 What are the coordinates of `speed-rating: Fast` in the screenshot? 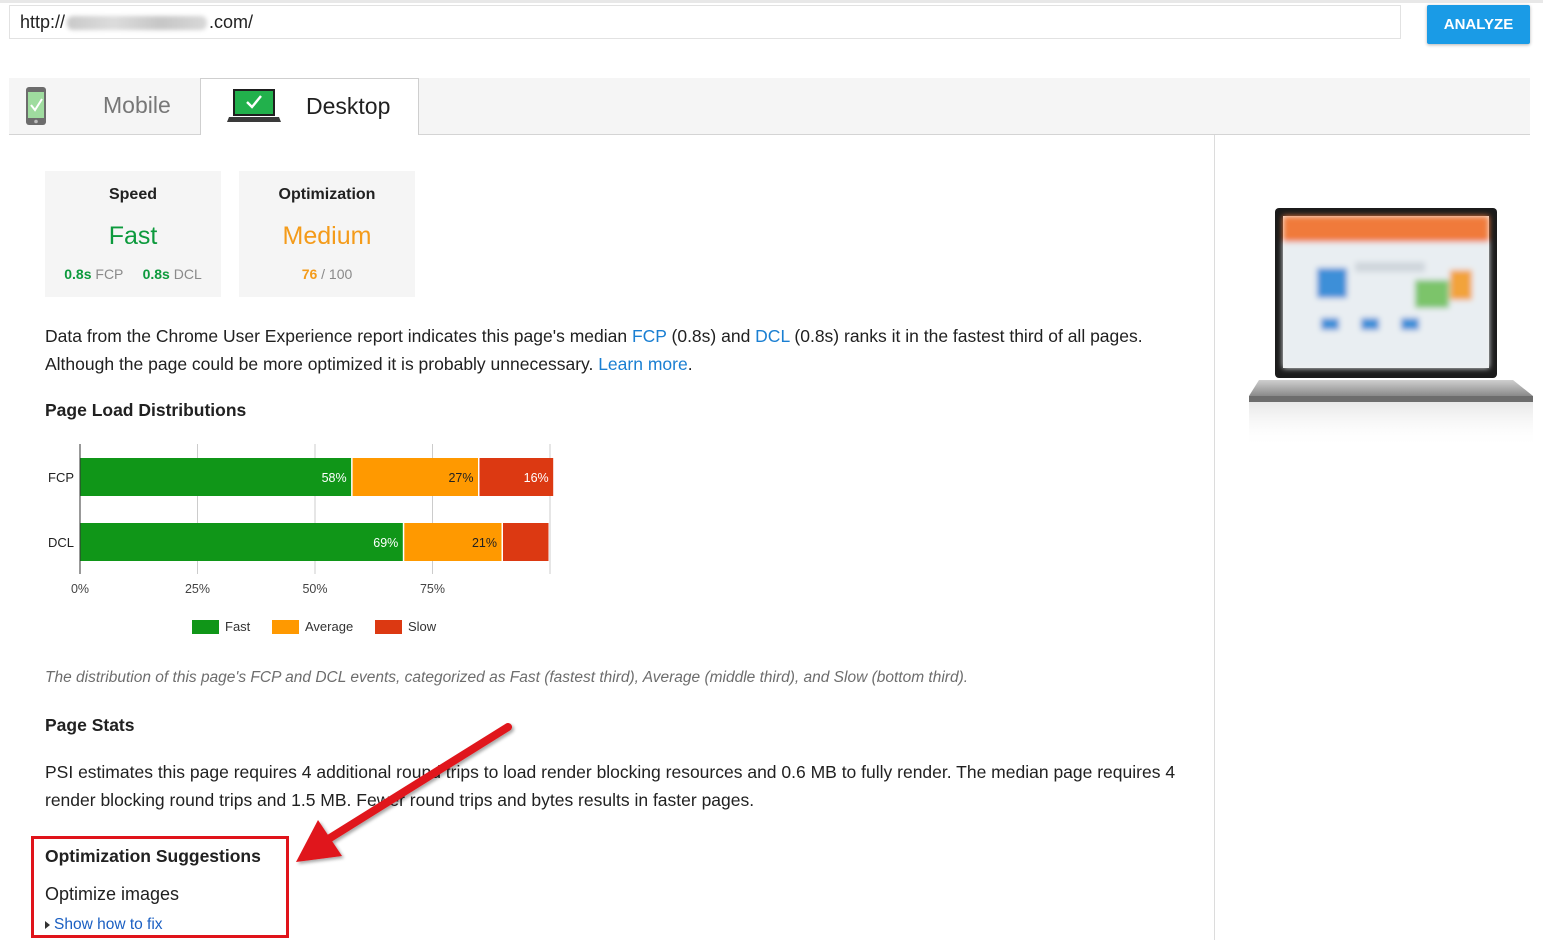 It's located at (133, 236).